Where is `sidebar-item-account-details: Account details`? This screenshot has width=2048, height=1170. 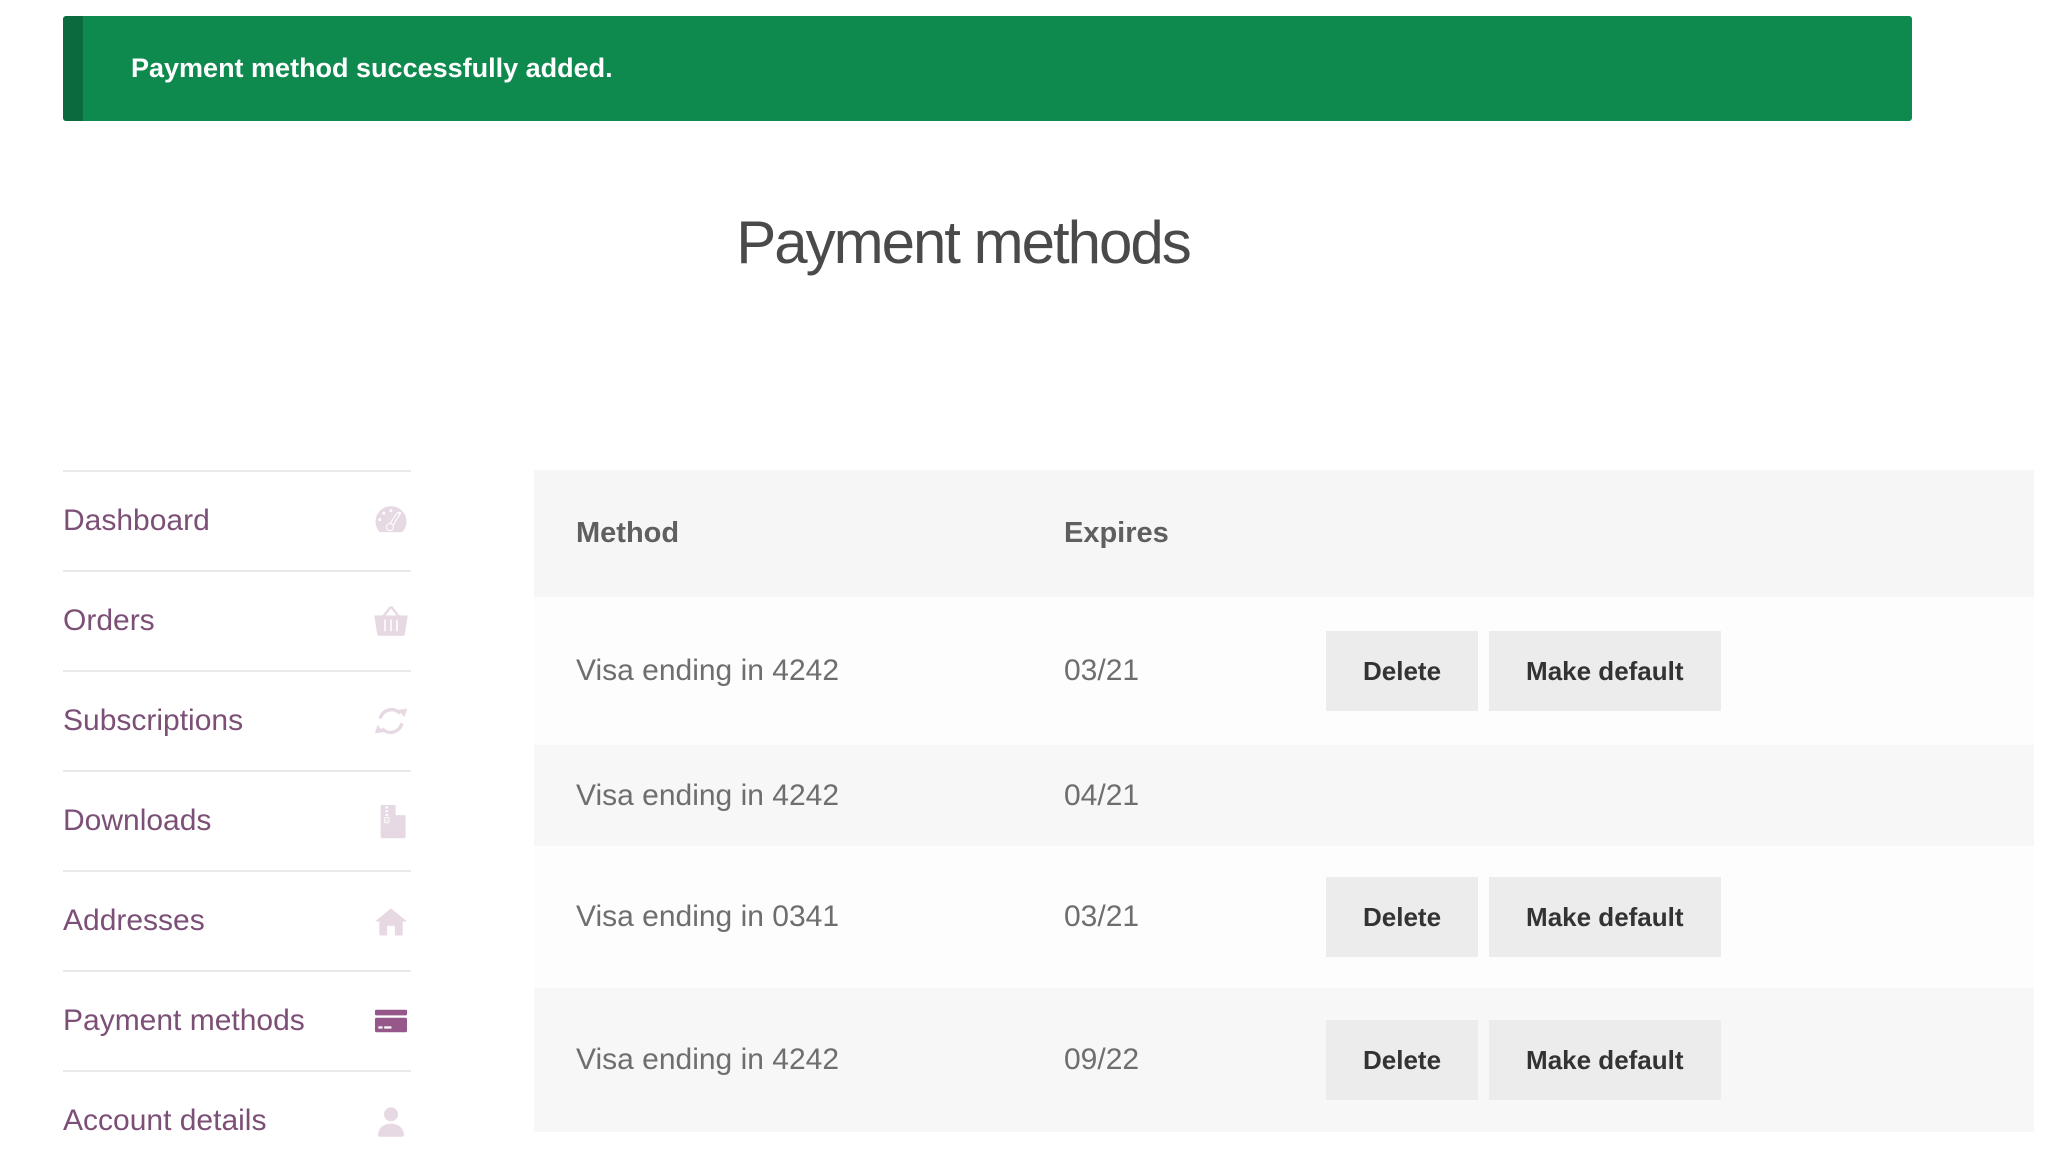 sidebar-item-account-details: Account details is located at coordinates (237, 1120).